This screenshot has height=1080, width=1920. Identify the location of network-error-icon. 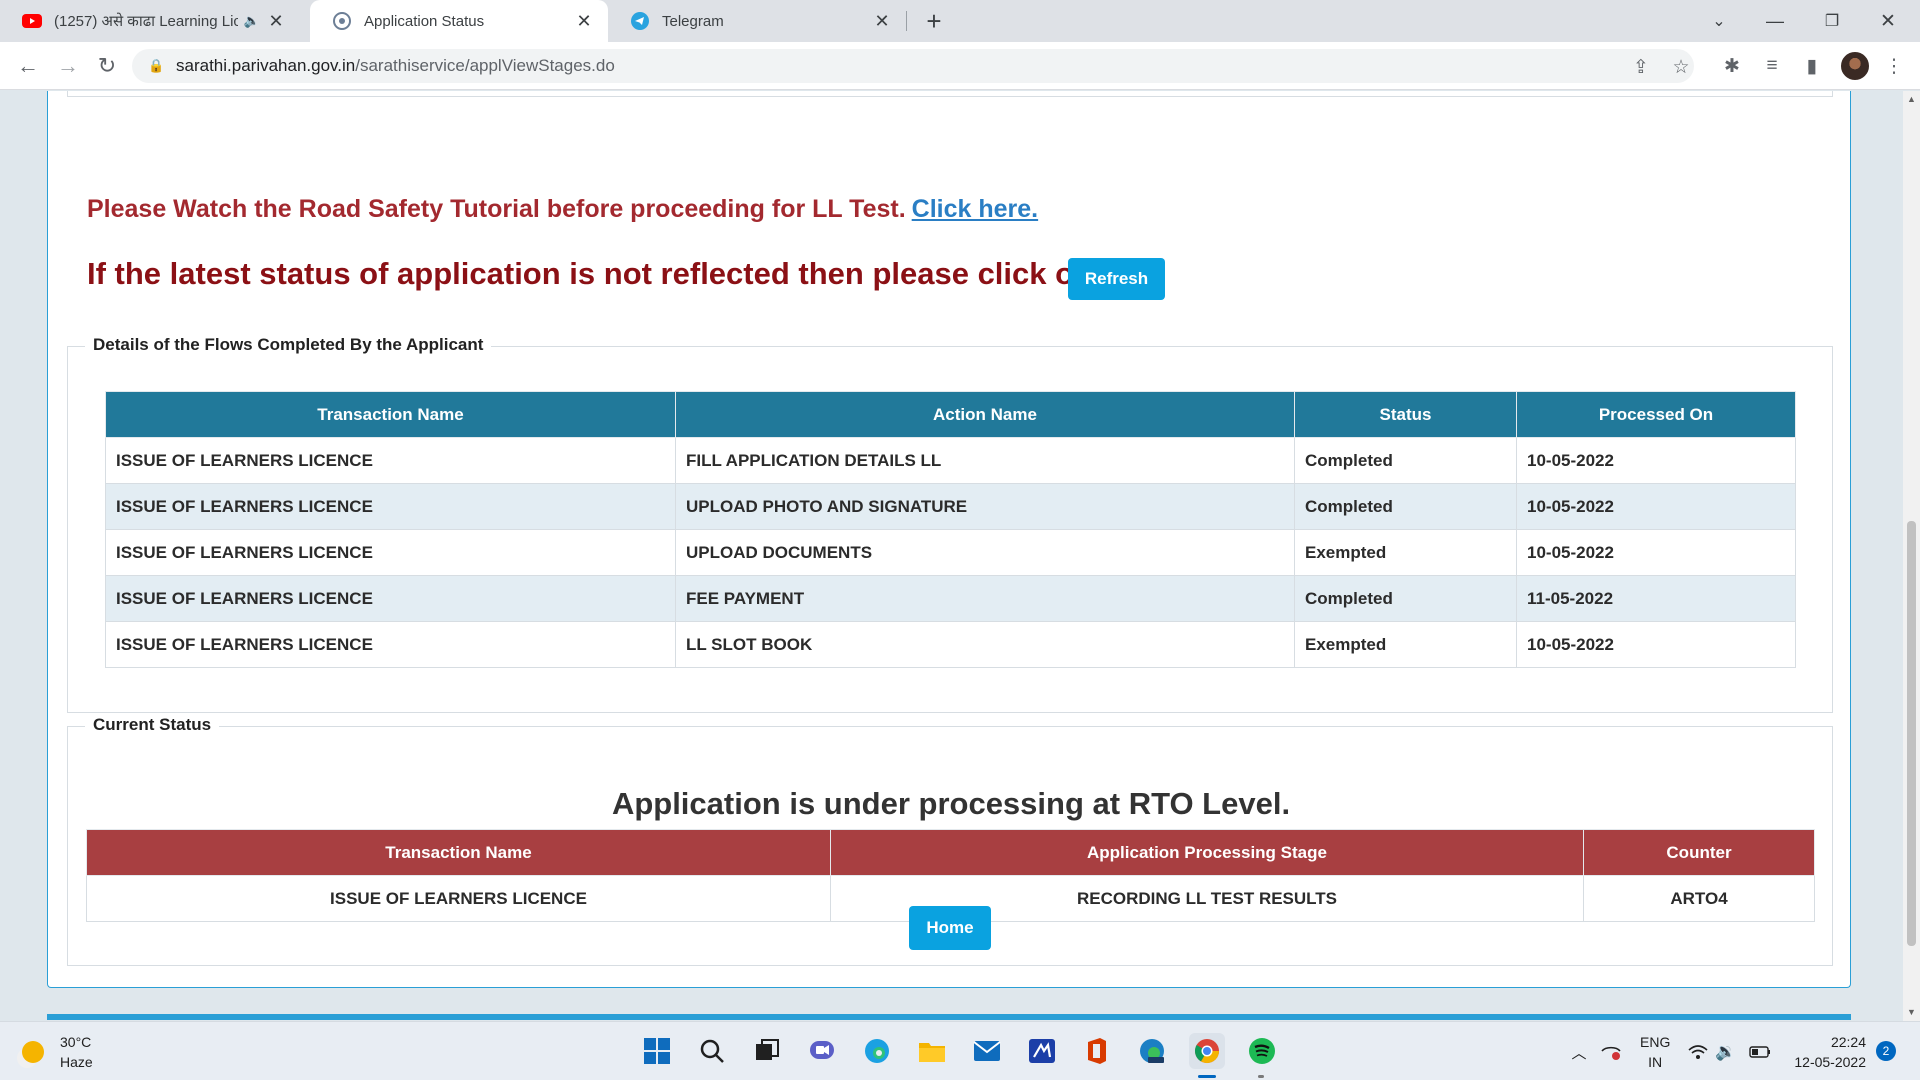
(1611, 1052).